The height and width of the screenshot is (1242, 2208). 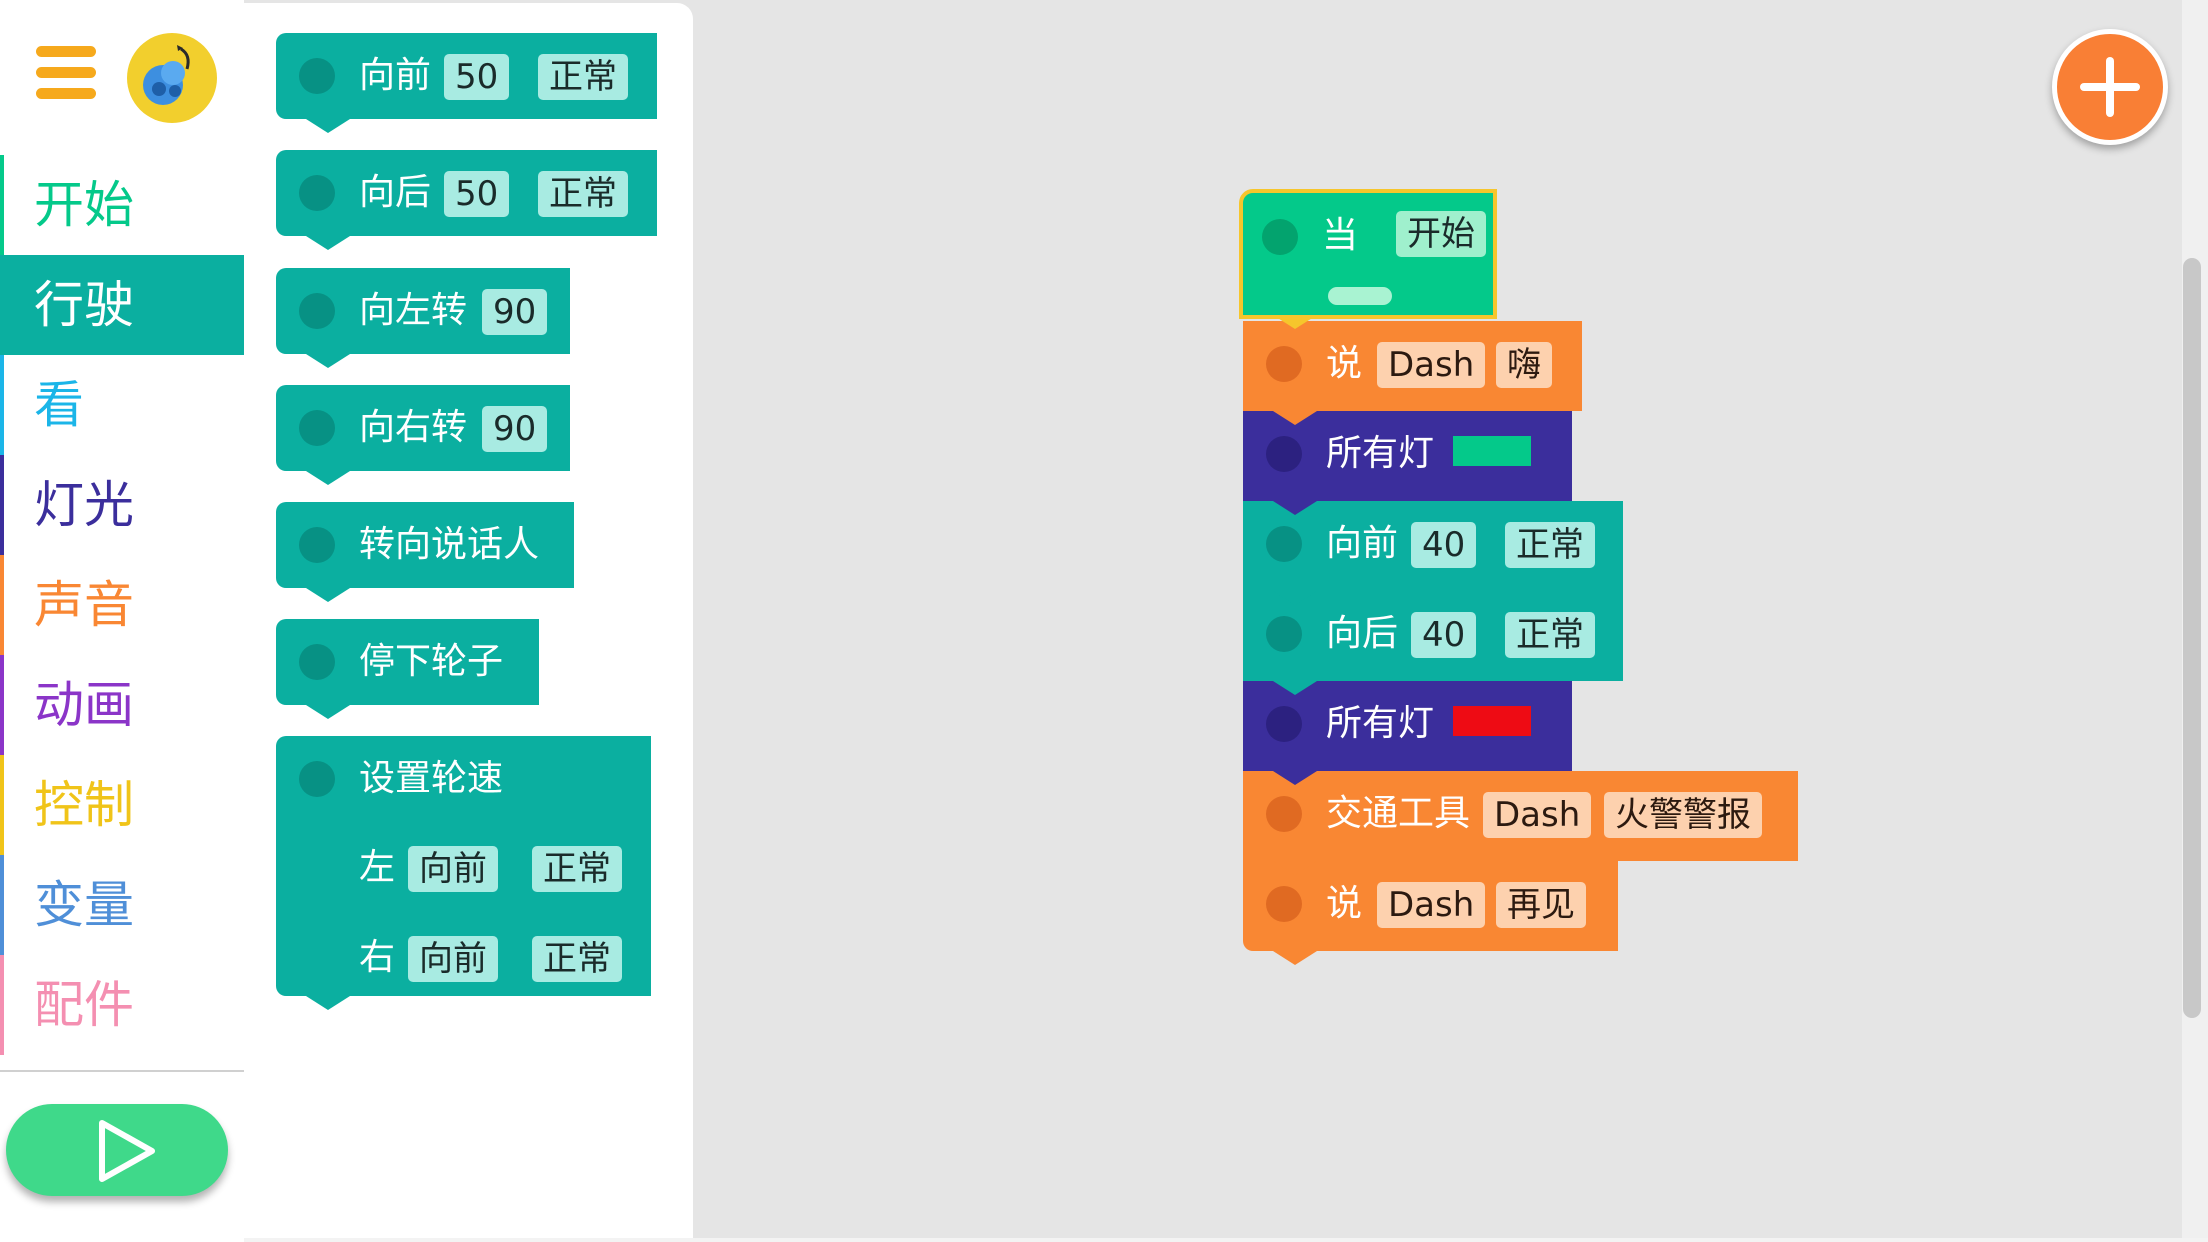 What do you see at coordinates (377, 957) in the screenshot?
I see `right-wheel-label: 右` at bounding box center [377, 957].